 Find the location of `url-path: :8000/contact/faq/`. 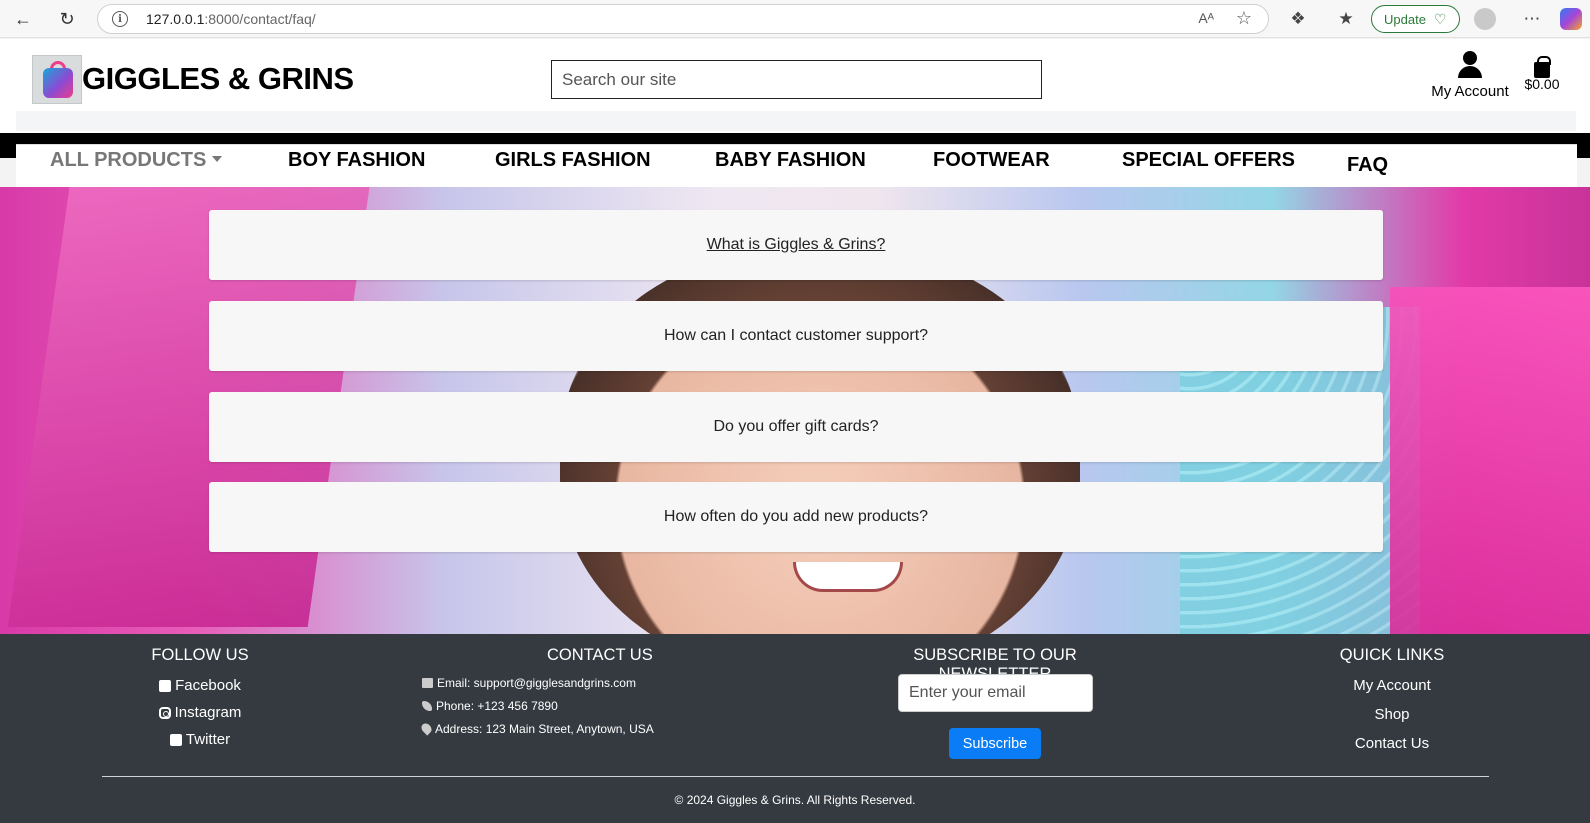

url-path: :8000/contact/faq/ is located at coordinates (260, 19).